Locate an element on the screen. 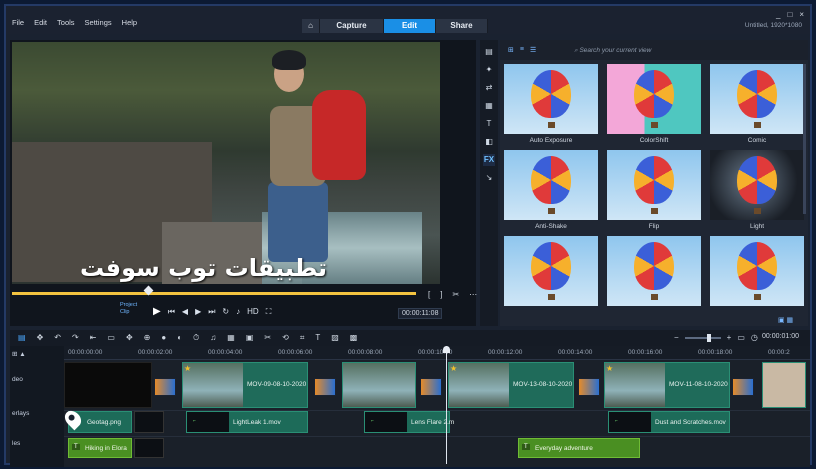 The height and width of the screenshot is (469, 816). storyboard-view-icon: ▤ is located at coordinates (22, 338).